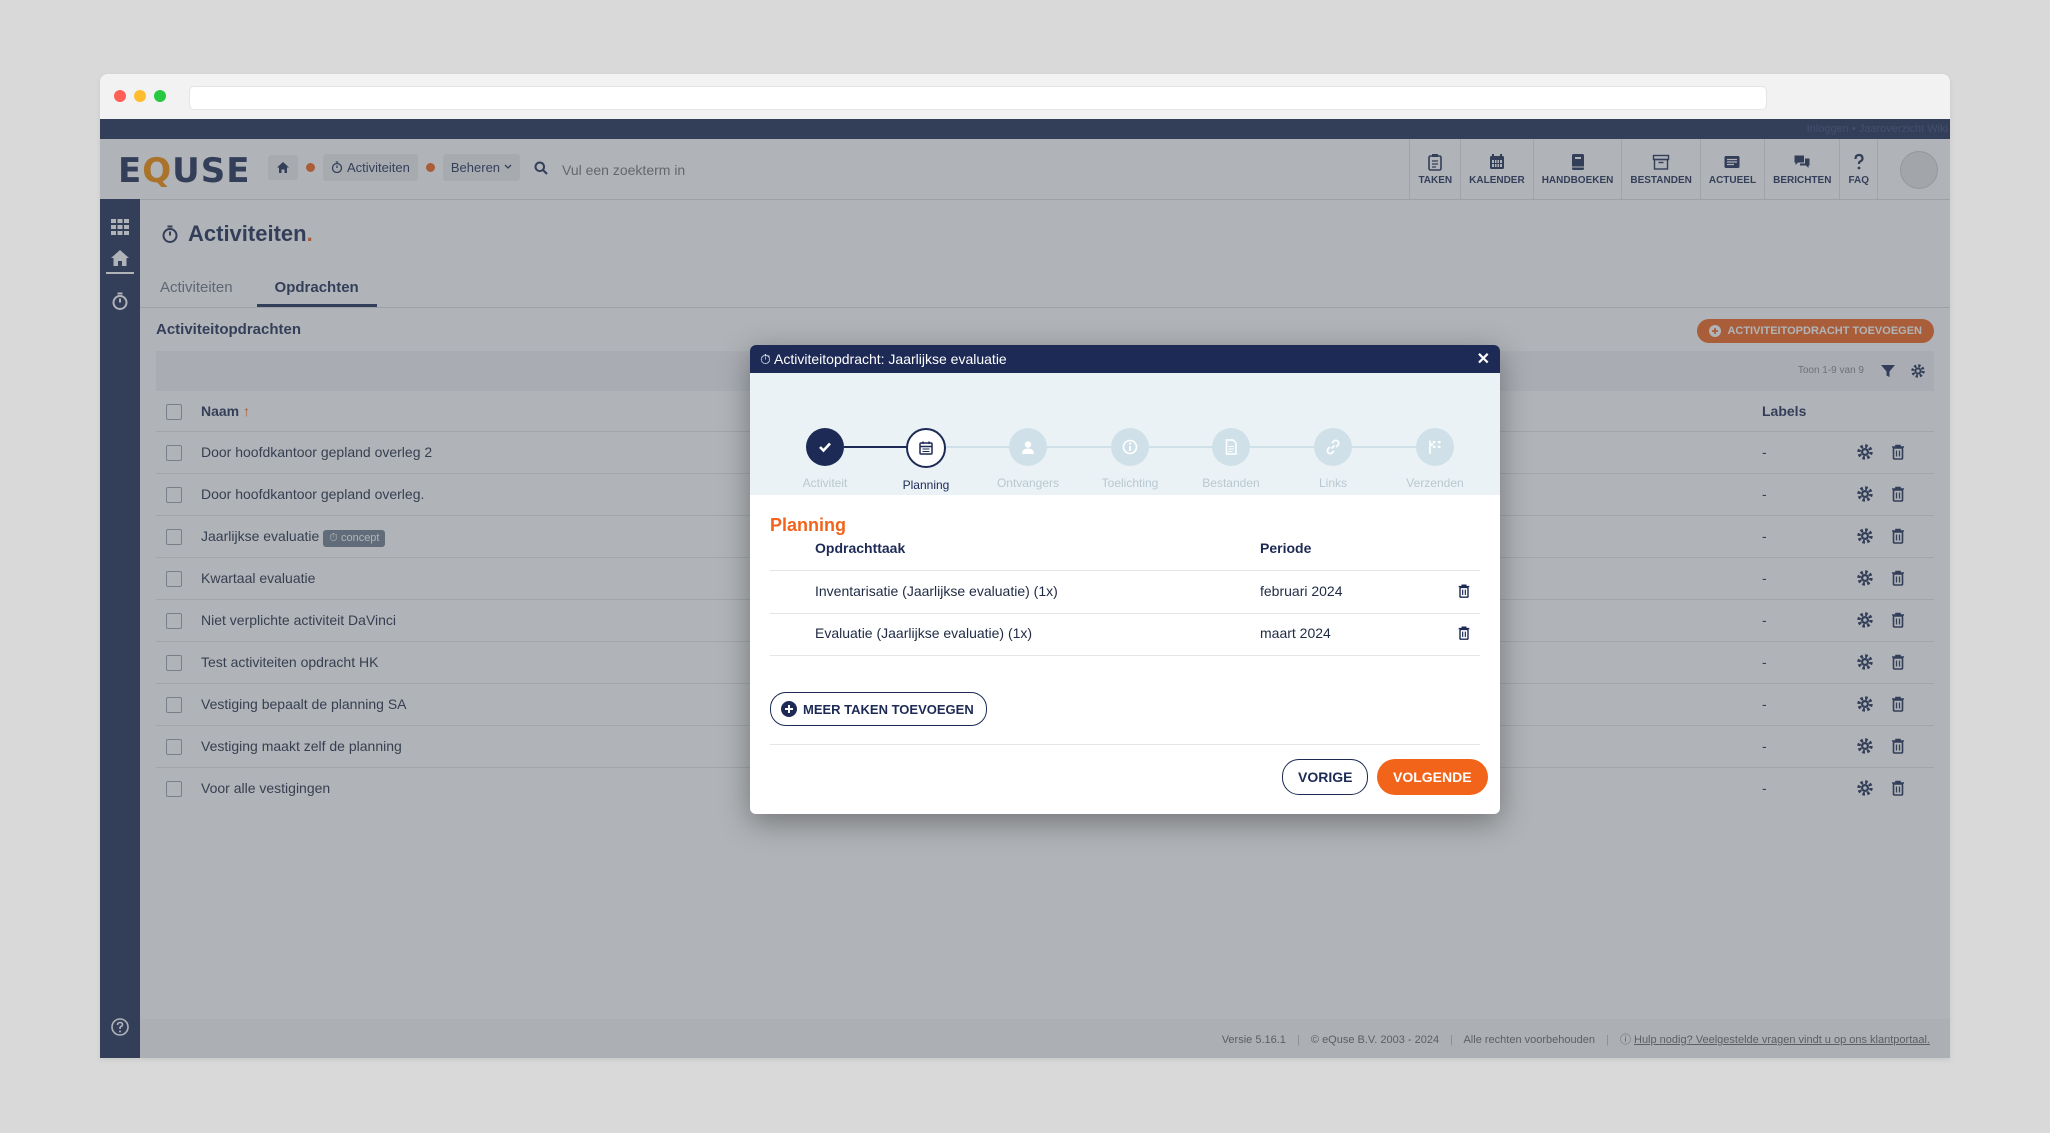 This screenshot has width=2050, height=1133. Describe the element at coordinates (160, 96) in the screenshot. I see `maximize-window-dot` at that location.